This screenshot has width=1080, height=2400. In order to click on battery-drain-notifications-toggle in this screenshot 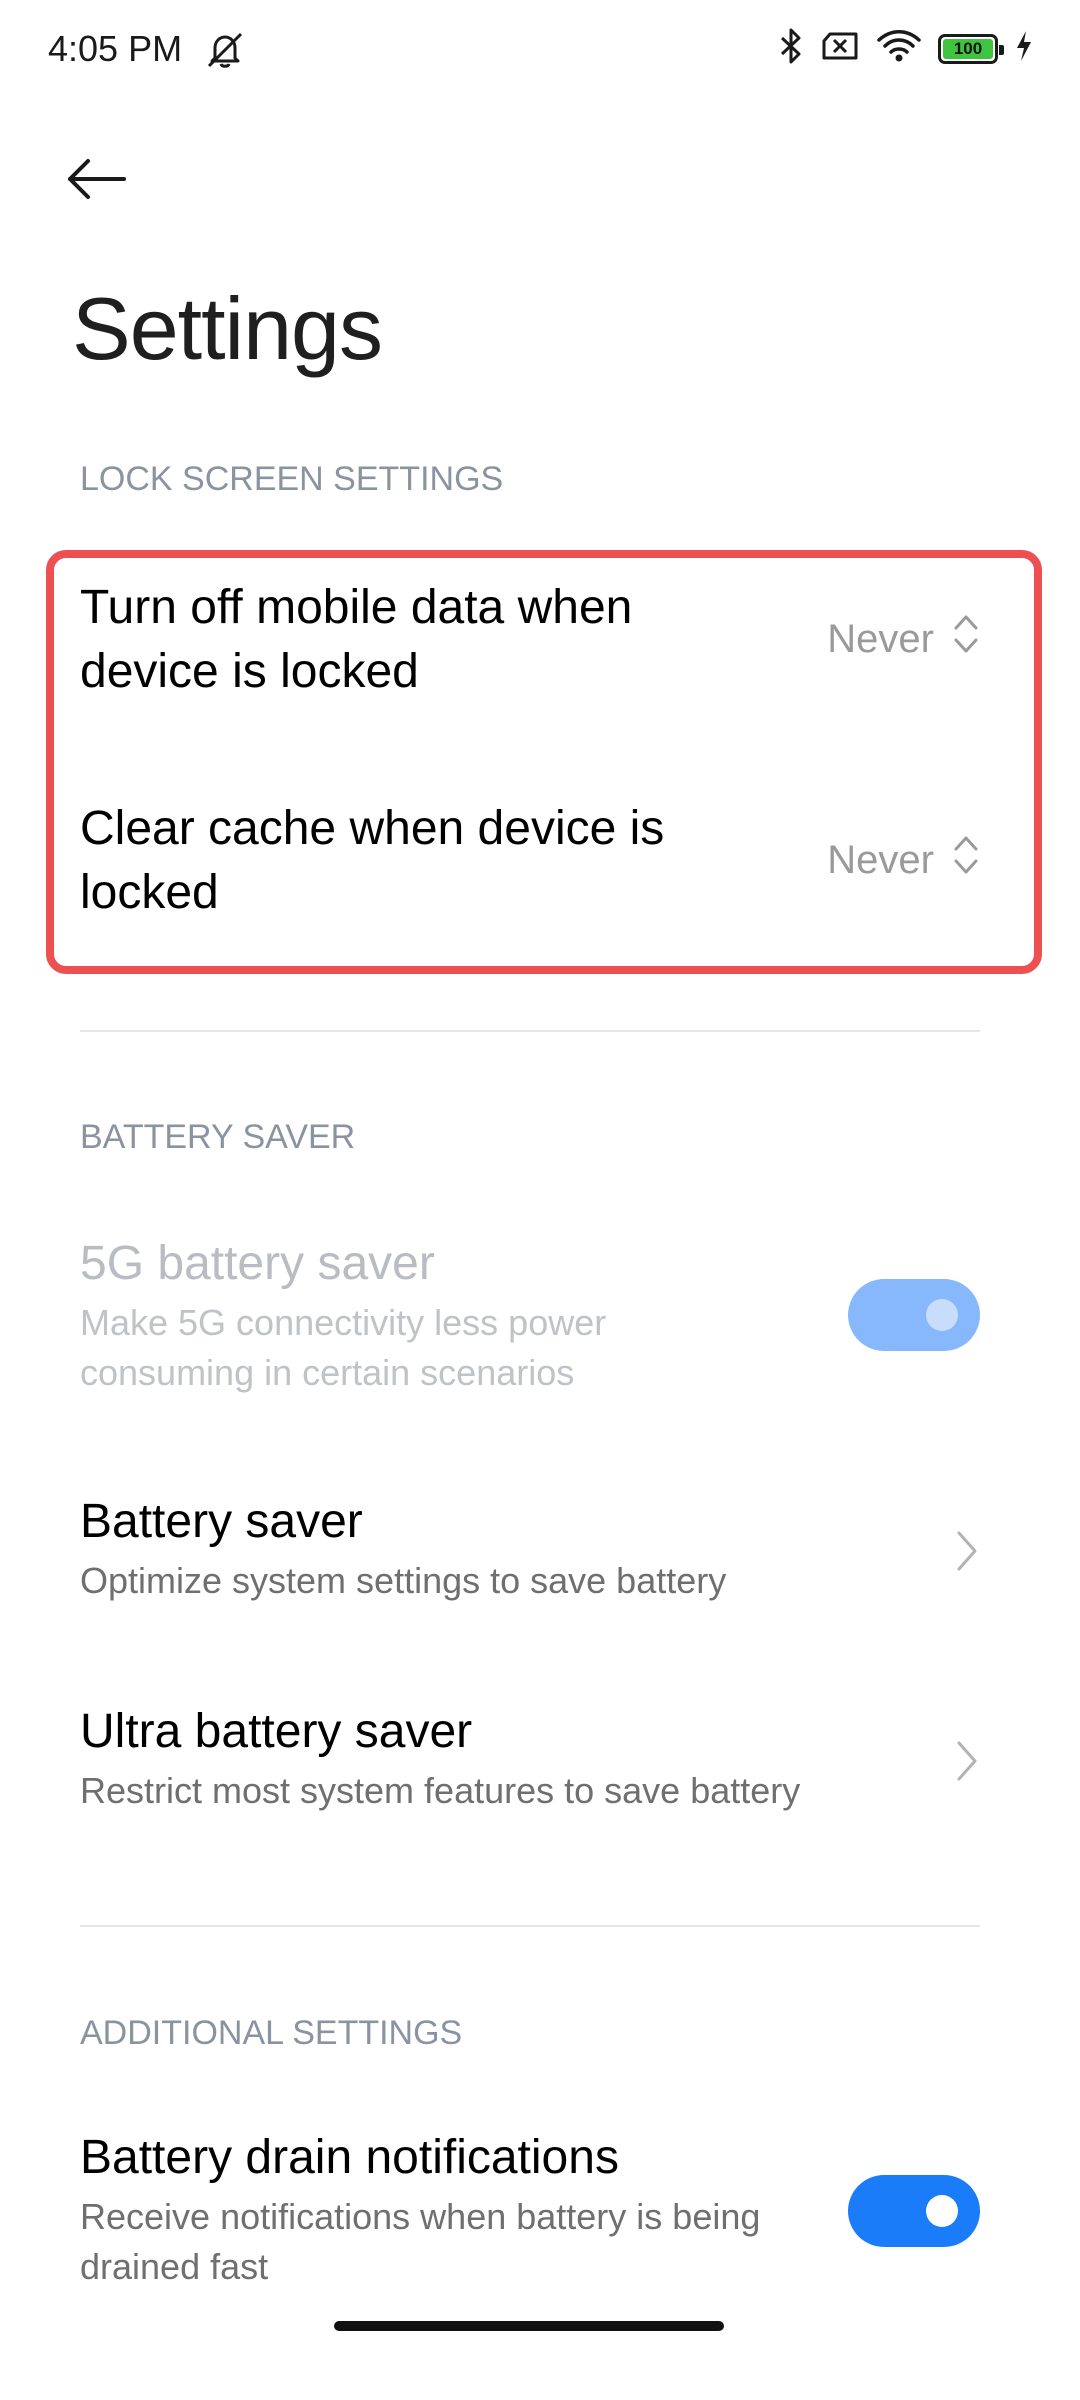, I will do `click(914, 2211)`.